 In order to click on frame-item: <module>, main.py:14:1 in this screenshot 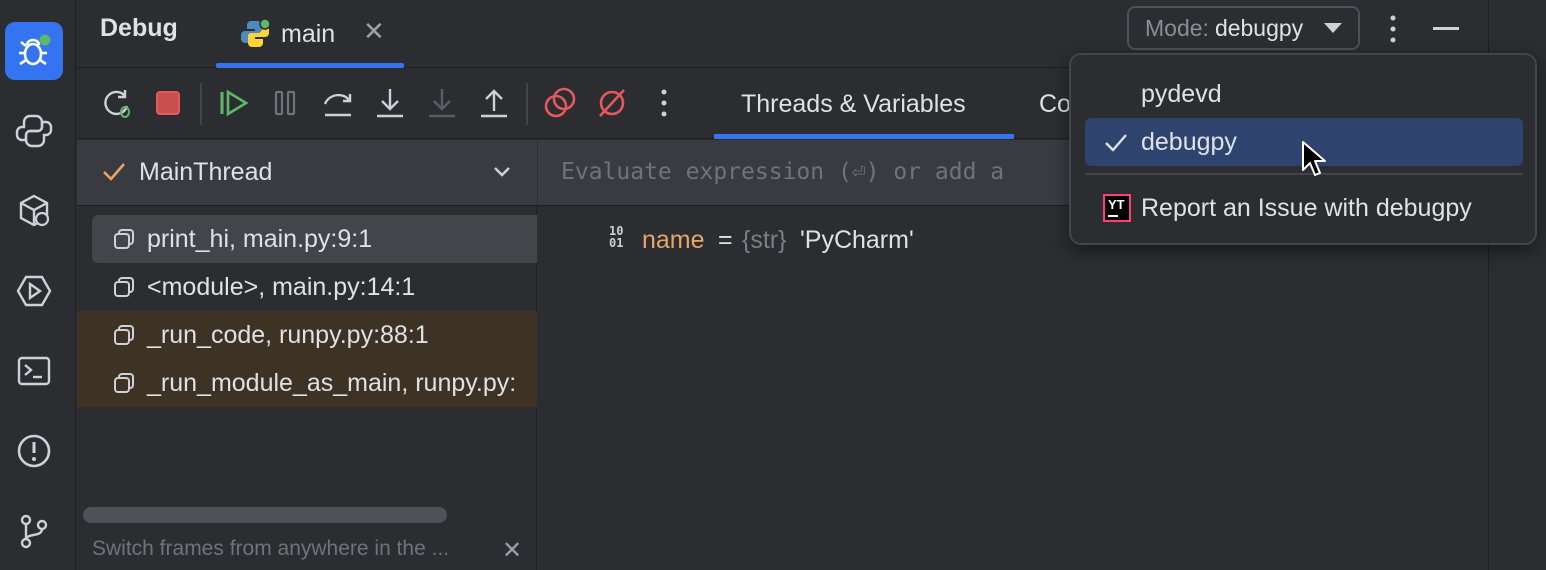, I will do `click(307, 287)`.